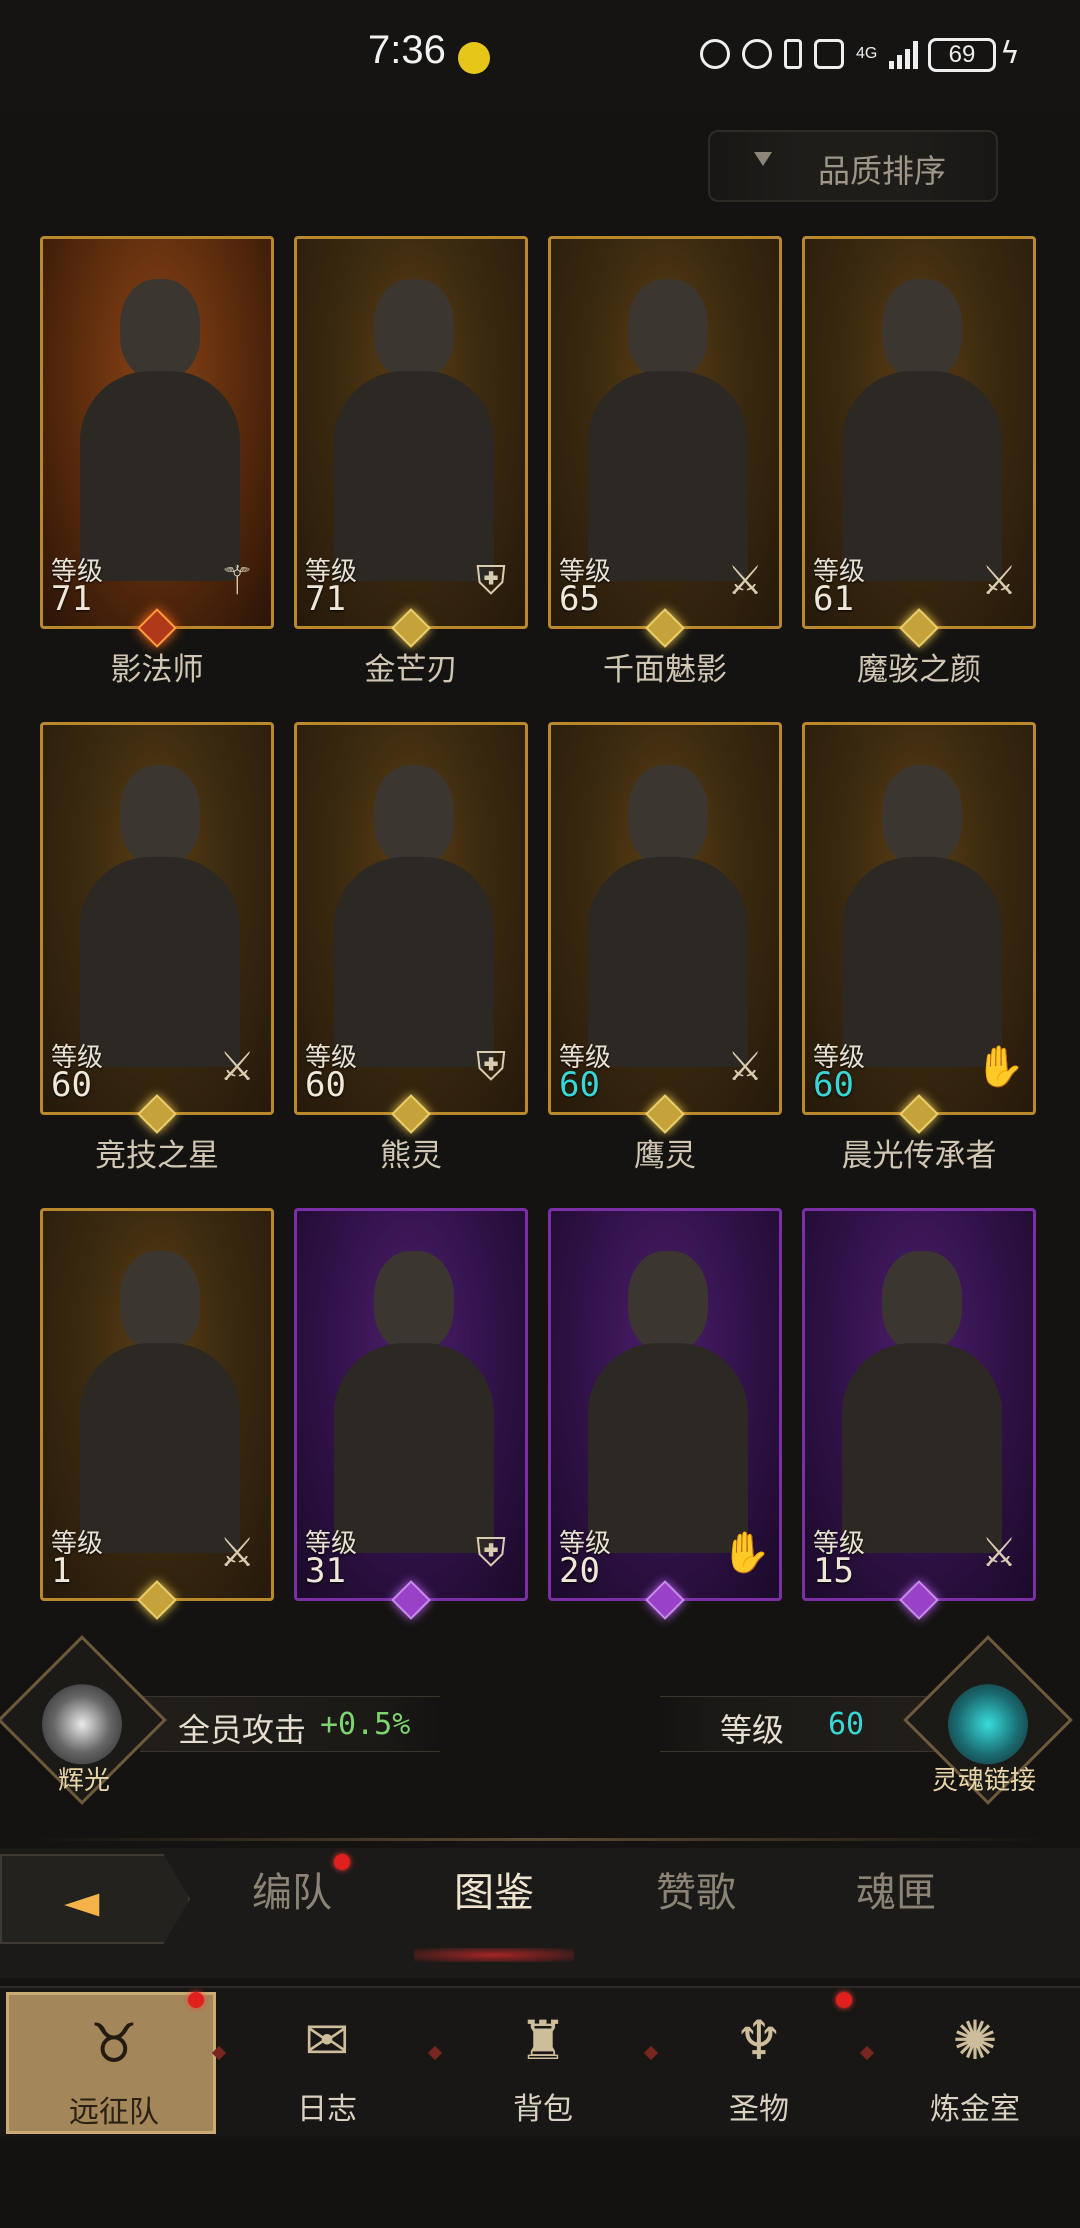 The height and width of the screenshot is (2228, 1080). I want to click on nav-item-bag: ♜ 背包, so click(543, 2063).